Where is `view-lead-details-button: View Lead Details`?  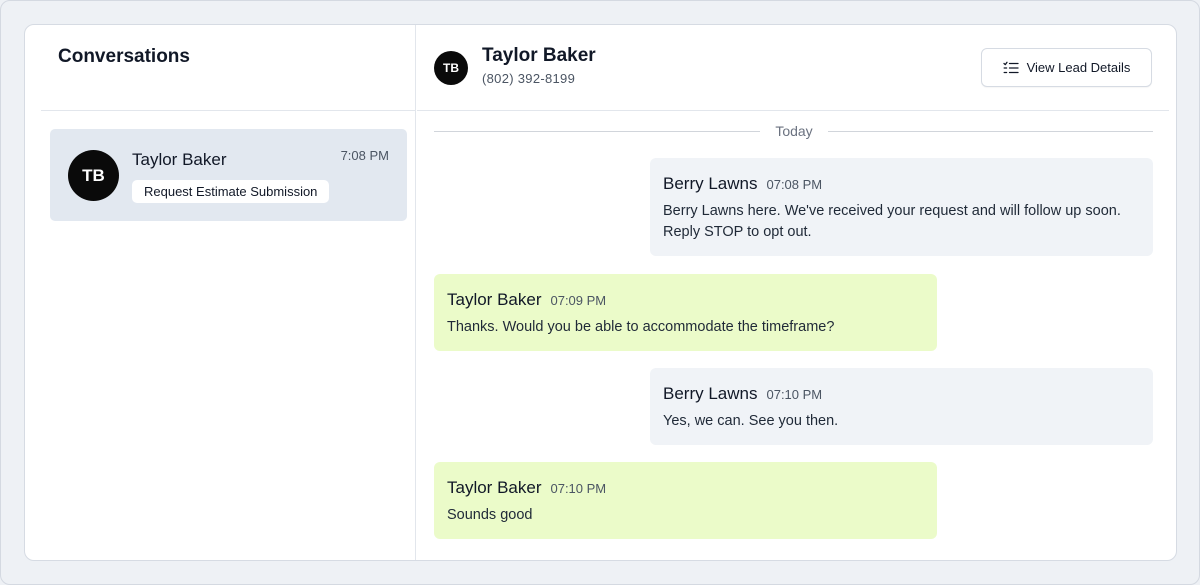
view-lead-details-button: View Lead Details is located at coordinates (1066, 67).